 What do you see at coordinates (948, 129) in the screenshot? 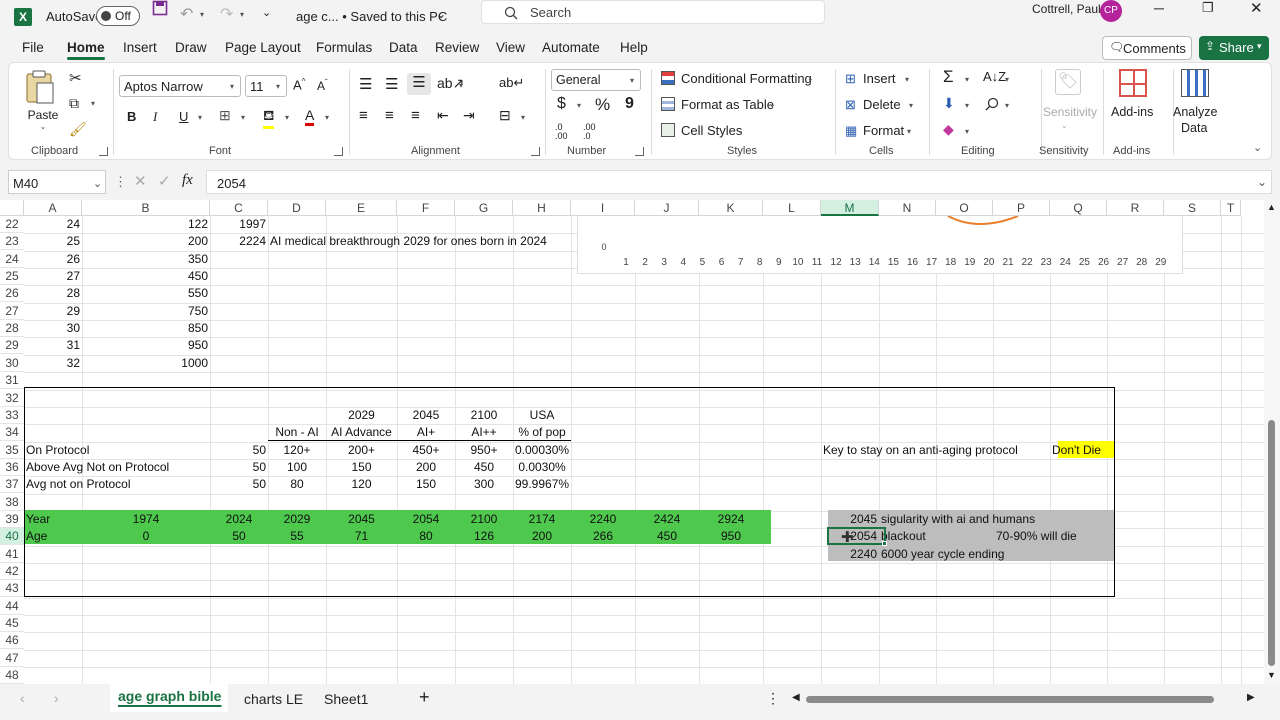
I see `clear-icon: ◆` at bounding box center [948, 129].